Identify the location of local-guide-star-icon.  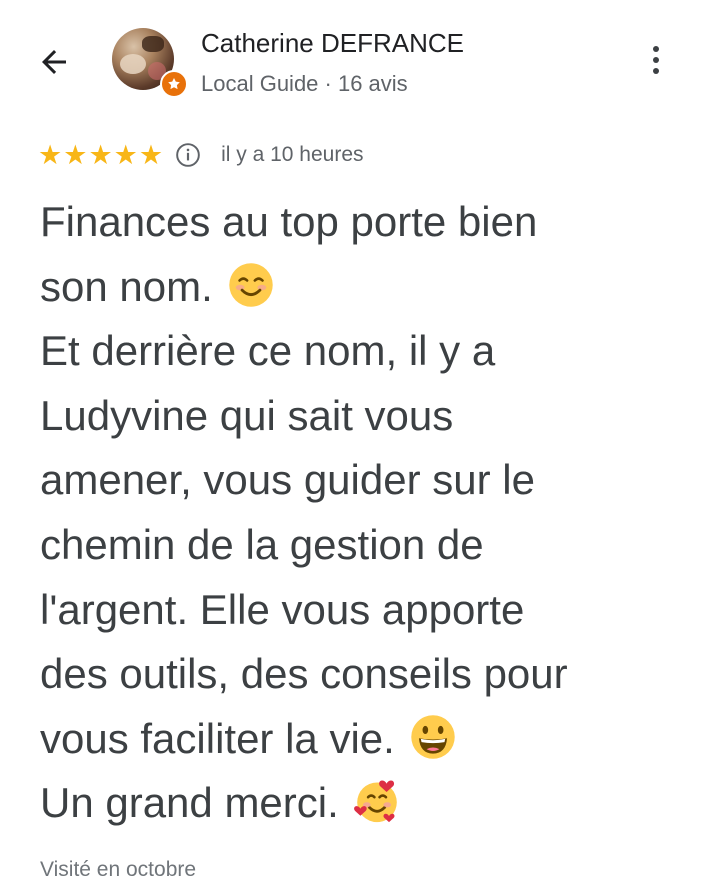
(174, 84).